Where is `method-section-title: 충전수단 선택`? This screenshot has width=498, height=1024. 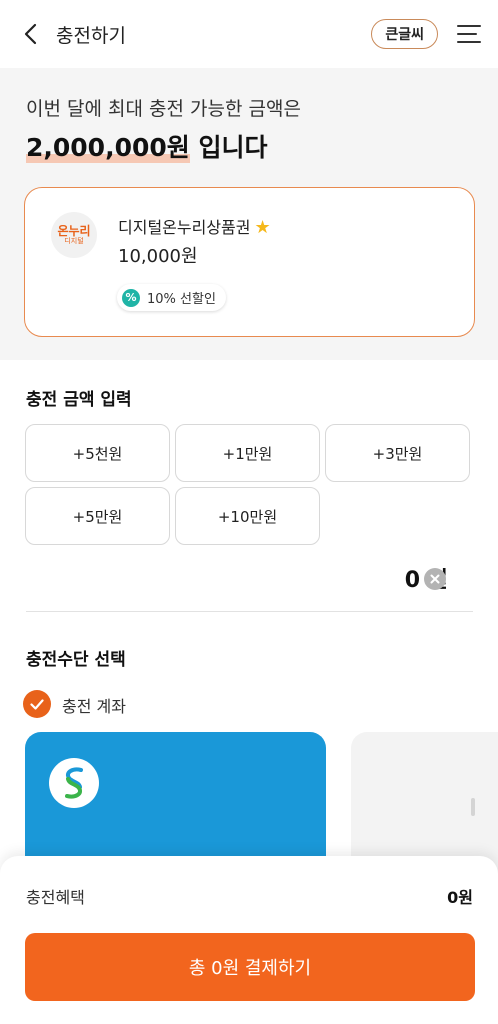 method-section-title: 충전수단 선택 is located at coordinates (76, 660).